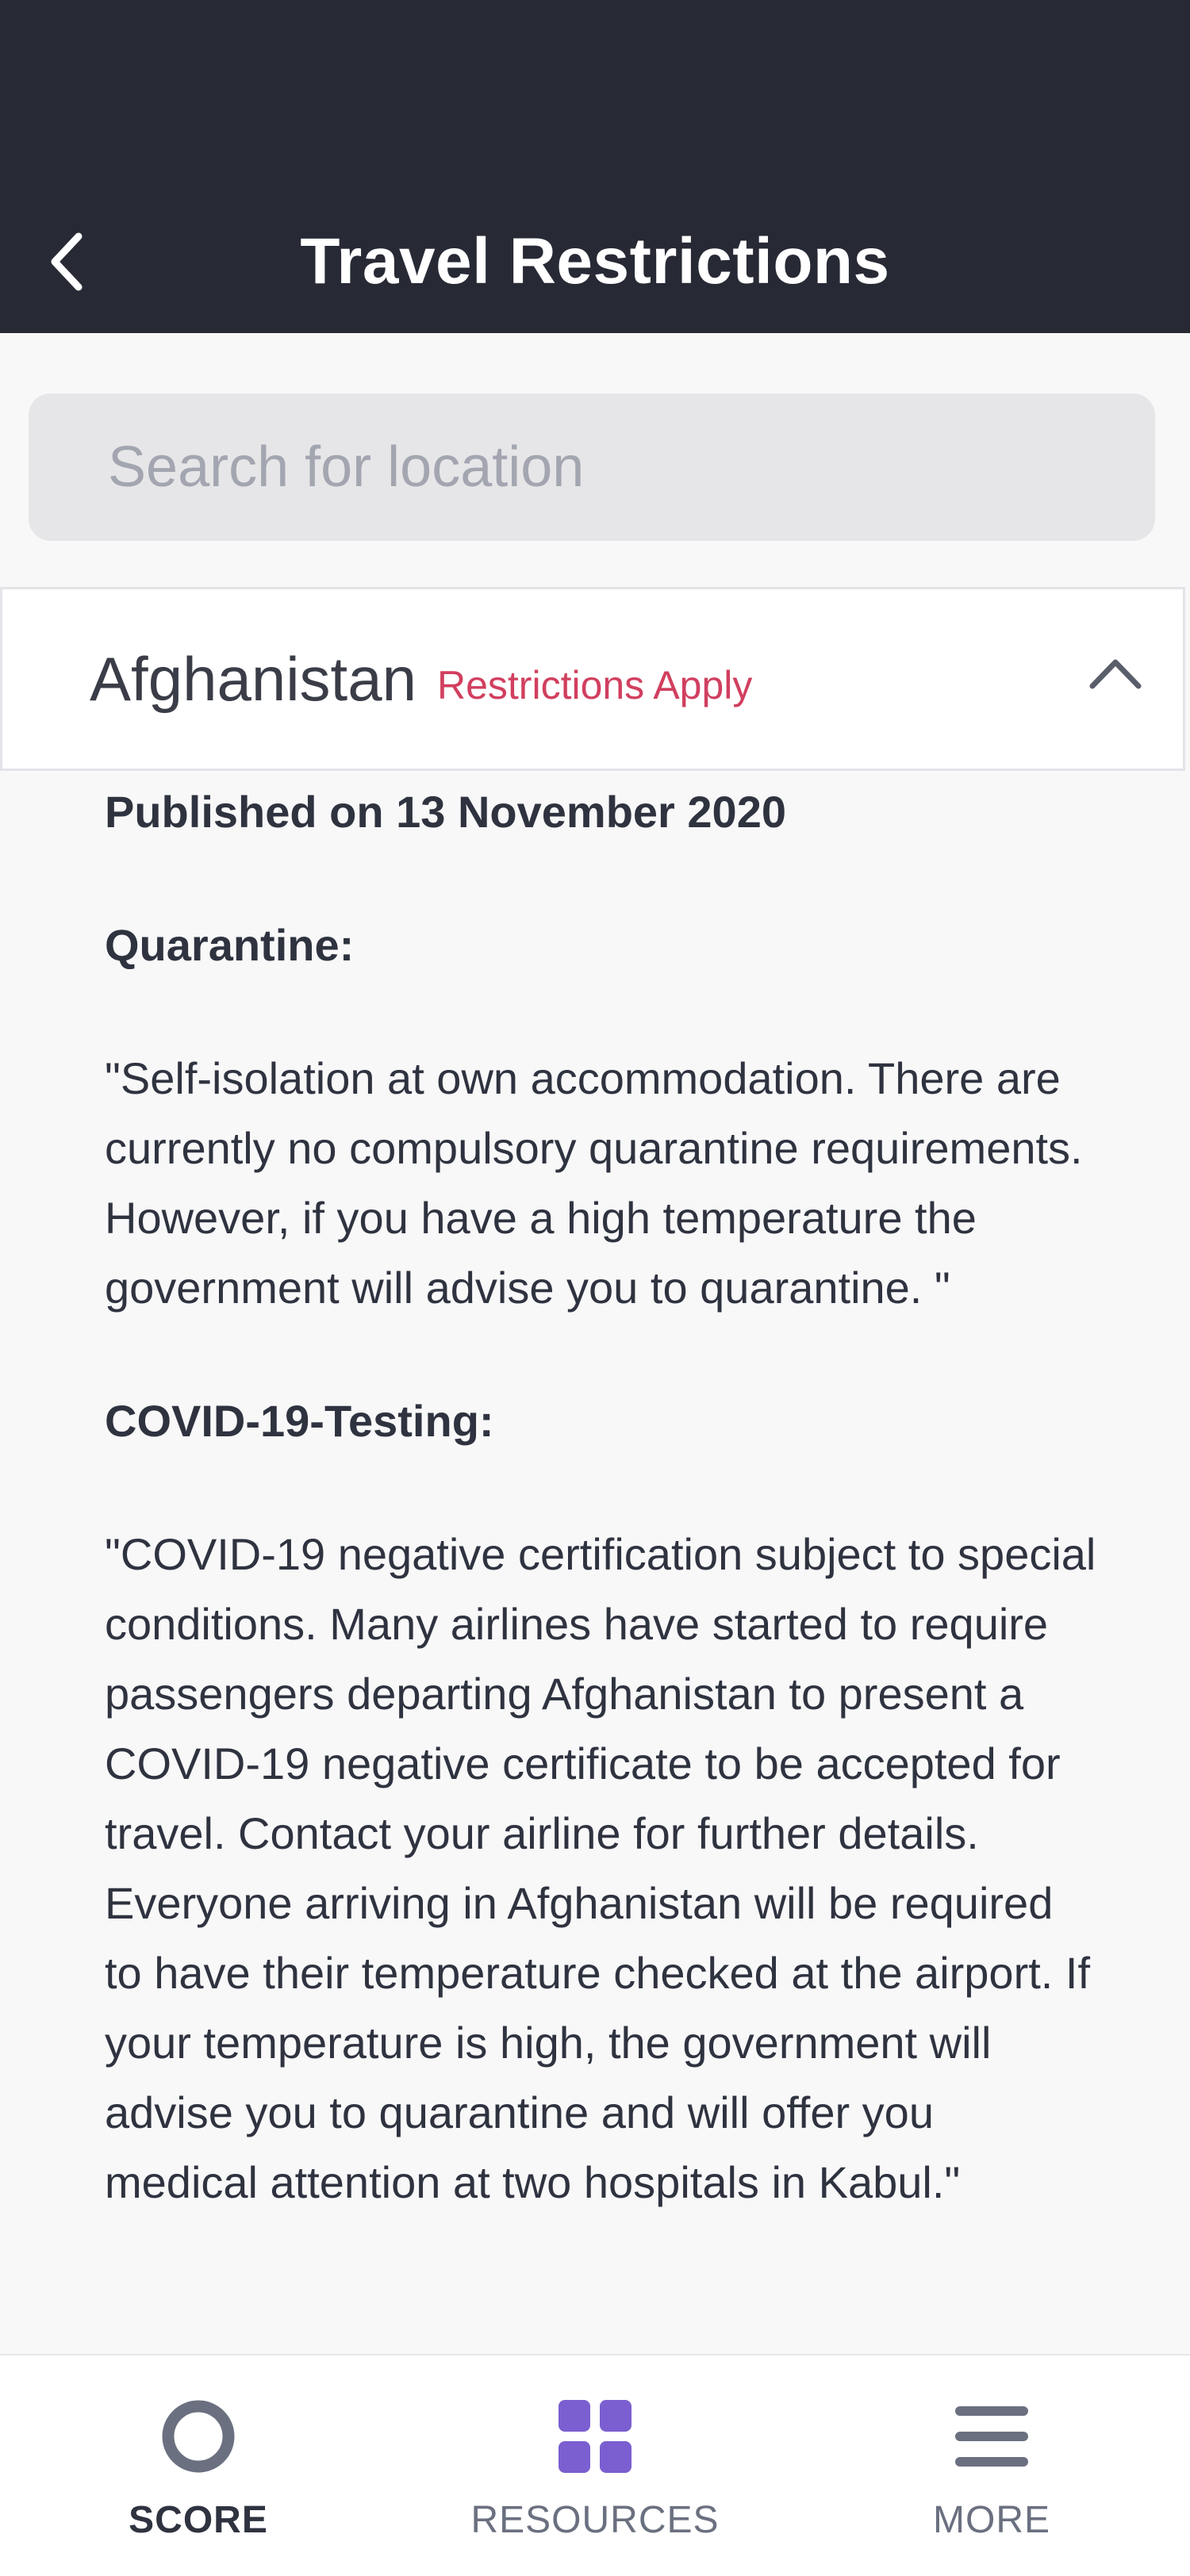  What do you see at coordinates (991, 2436) in the screenshot?
I see `hamburger-menu-icon` at bounding box center [991, 2436].